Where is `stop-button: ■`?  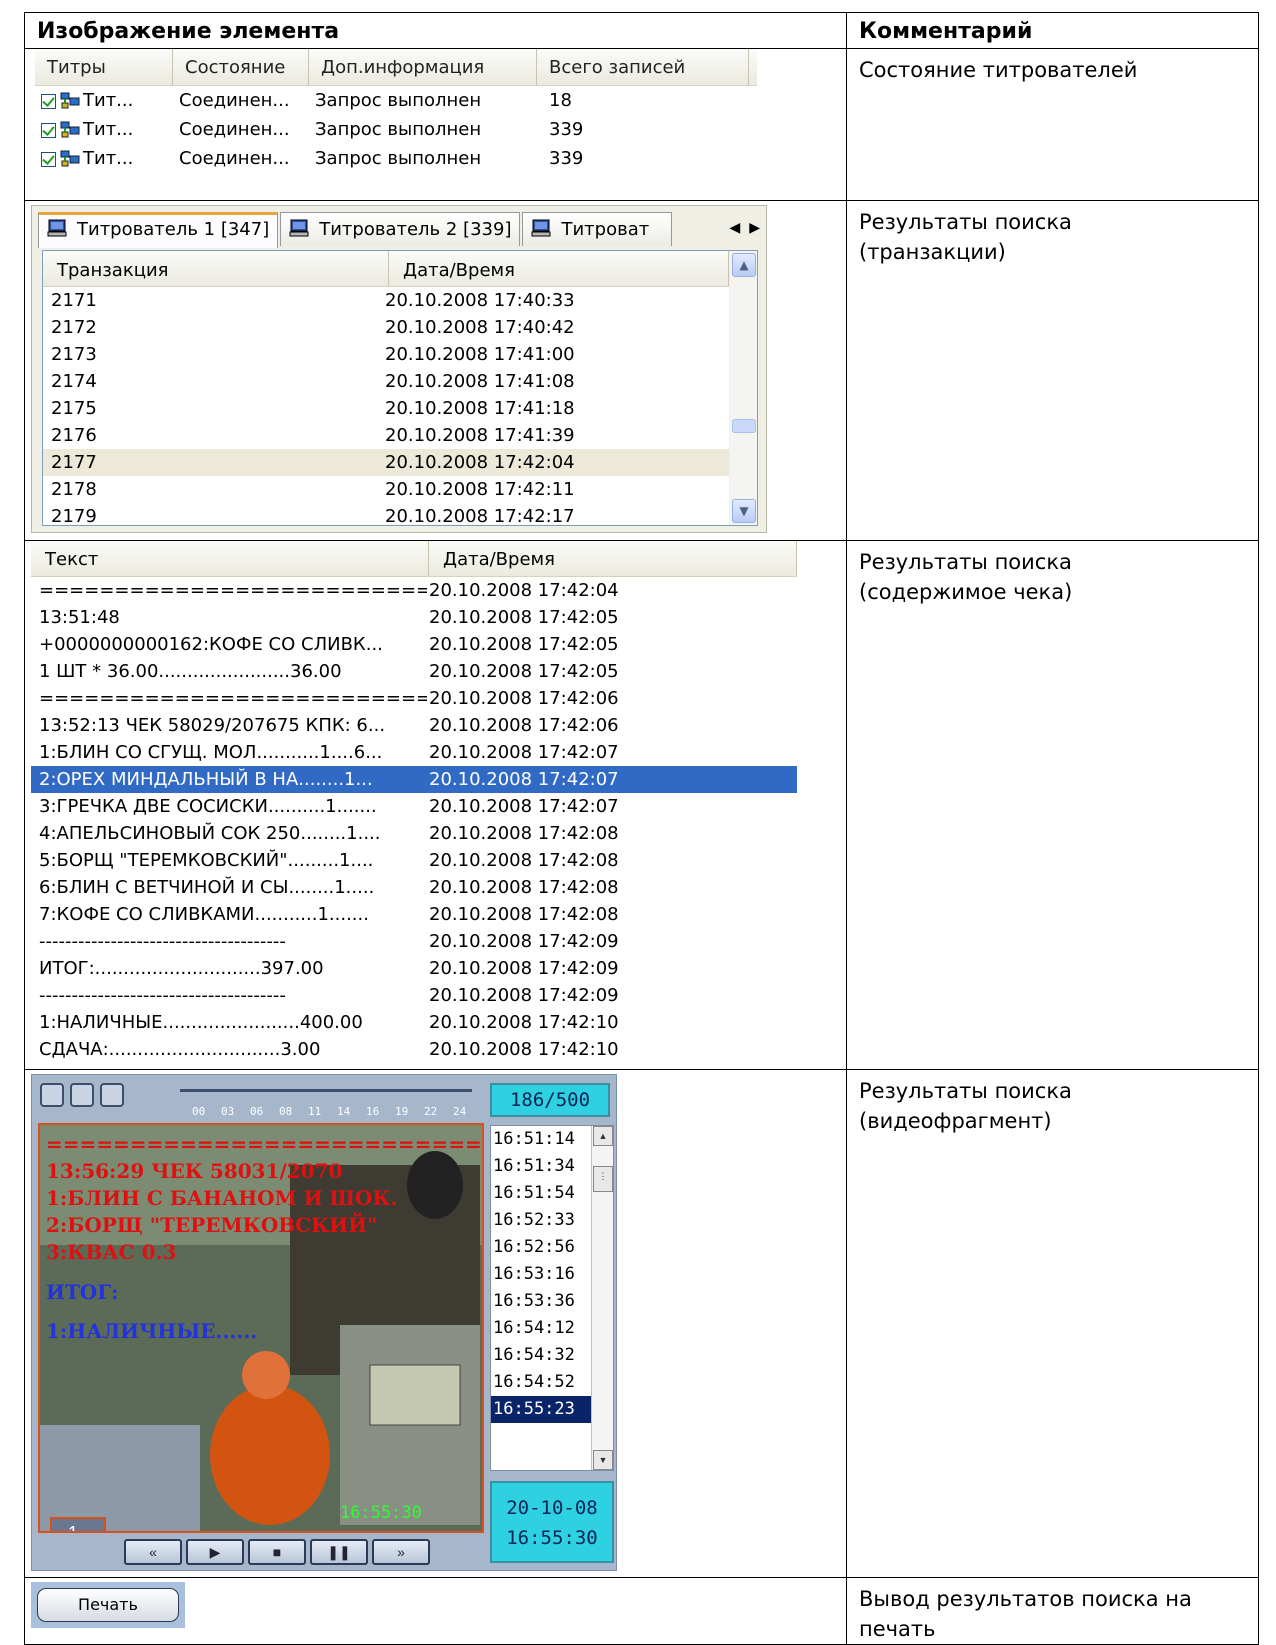 stop-button: ■ is located at coordinates (277, 1552).